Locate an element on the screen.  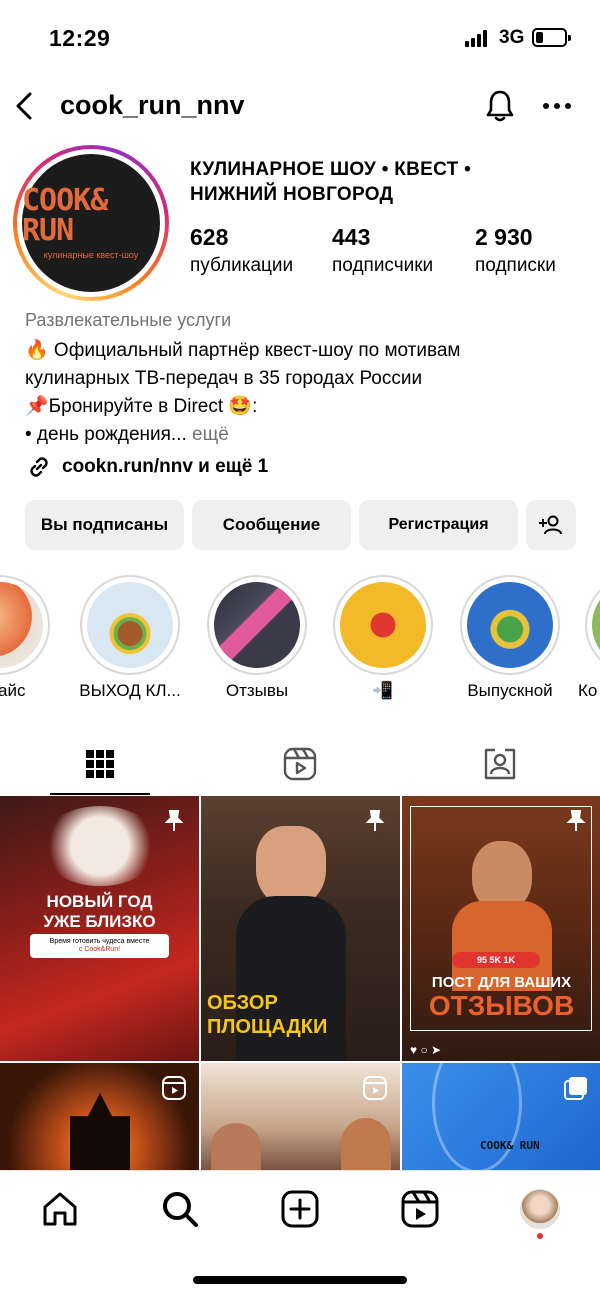
tab-grid is located at coordinates (100, 764).